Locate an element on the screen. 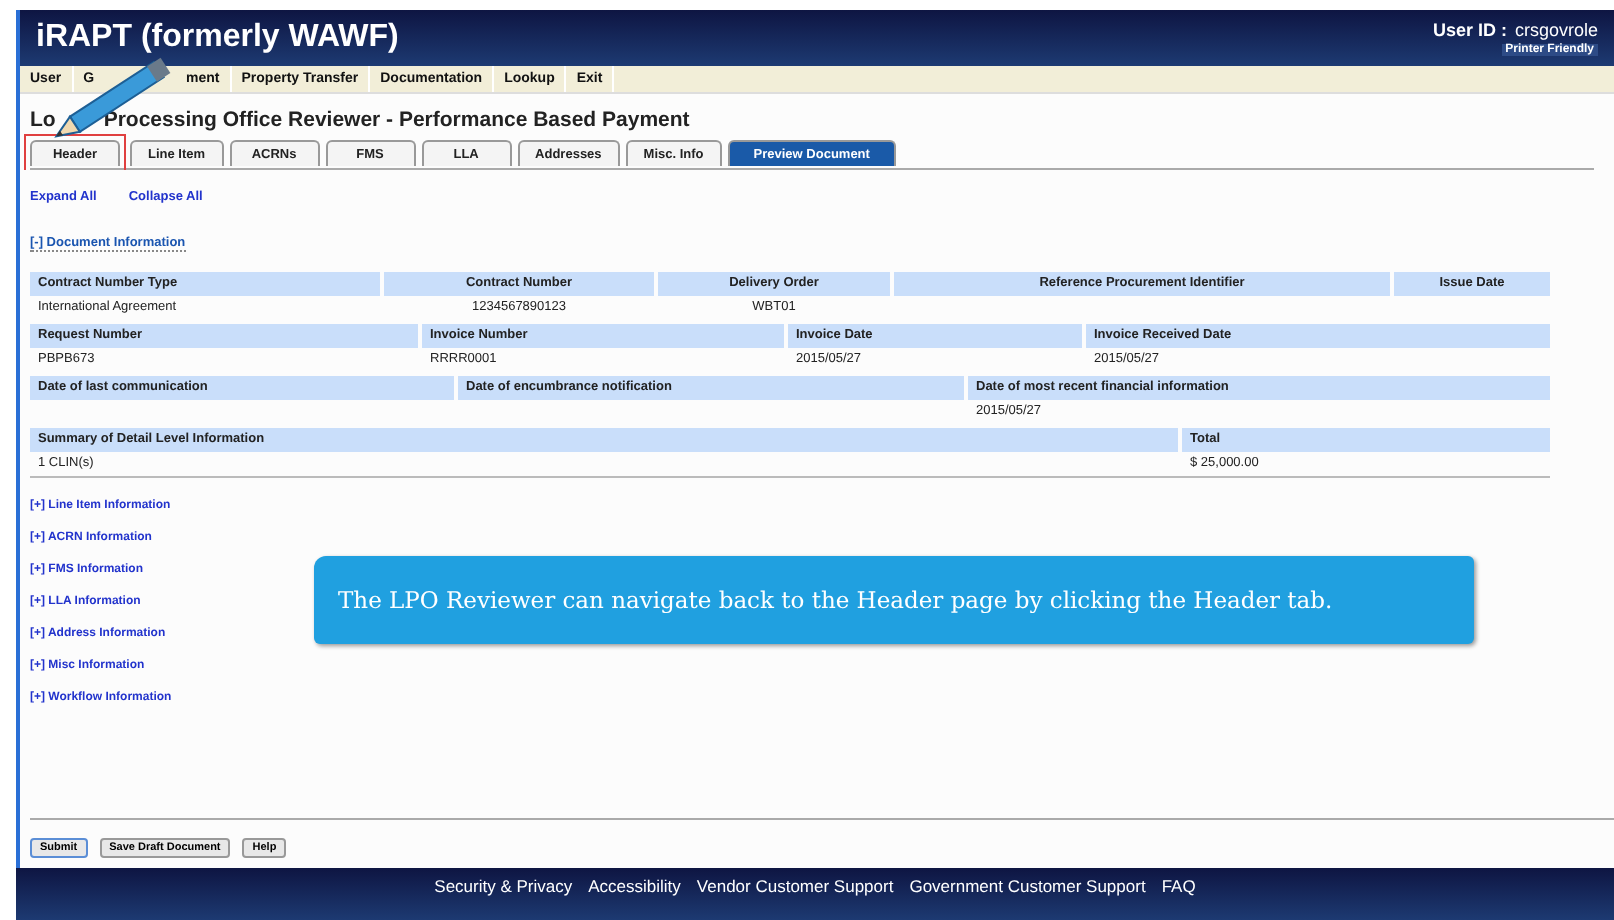 Image resolution: width=1614 pixels, height=920 pixels. app-title: iRAPT (formerly WAWF) is located at coordinates (217, 38).